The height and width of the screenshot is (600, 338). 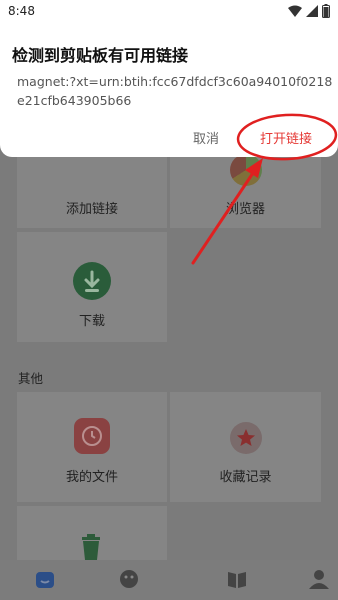 I want to click on user-icon, so click(x=319, y=579).